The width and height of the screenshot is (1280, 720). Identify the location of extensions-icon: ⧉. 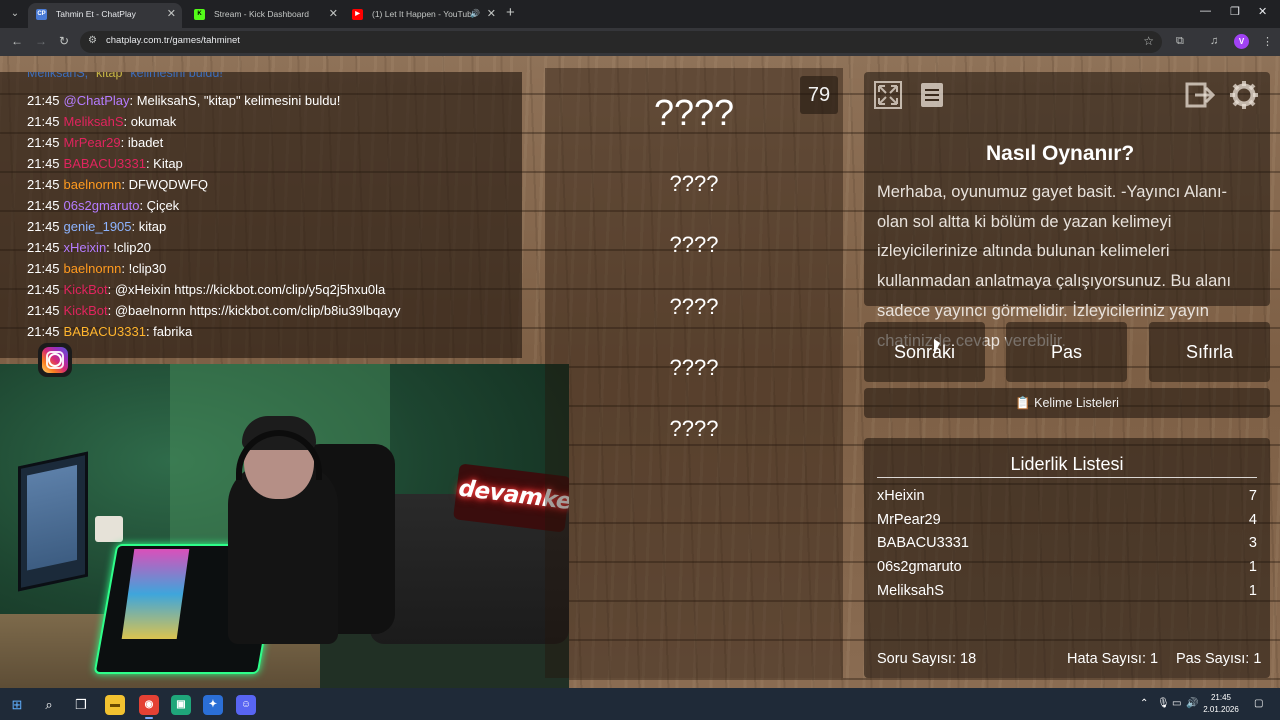
(1180, 41).